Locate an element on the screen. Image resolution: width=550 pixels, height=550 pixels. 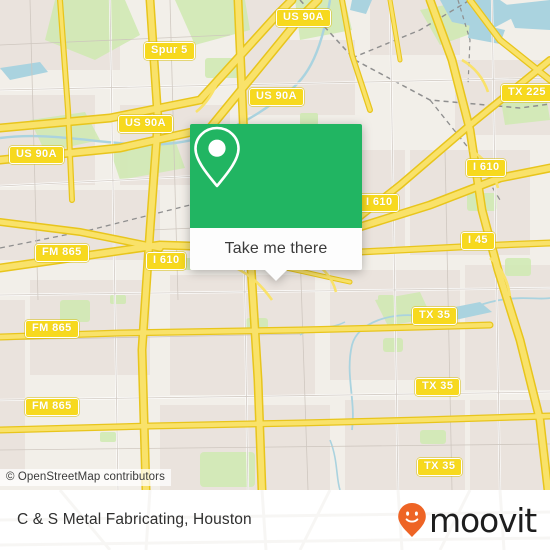
moovit-wordmark: moovit is located at coordinates (483, 520).